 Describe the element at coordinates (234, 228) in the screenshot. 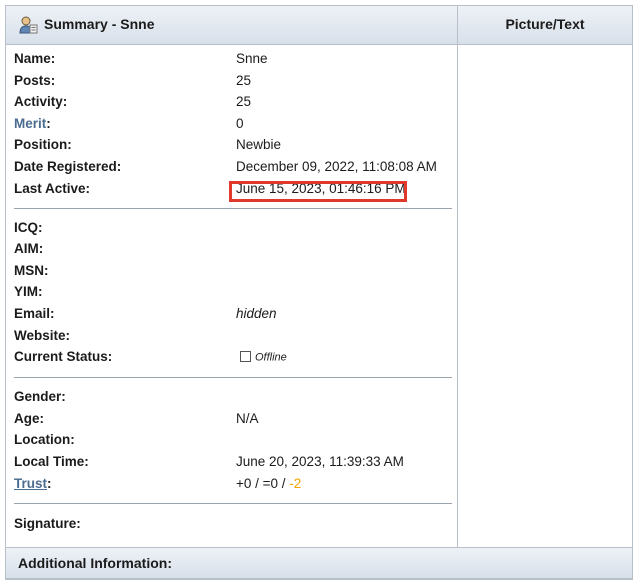

I see `row-icq: ICQ:` at that location.